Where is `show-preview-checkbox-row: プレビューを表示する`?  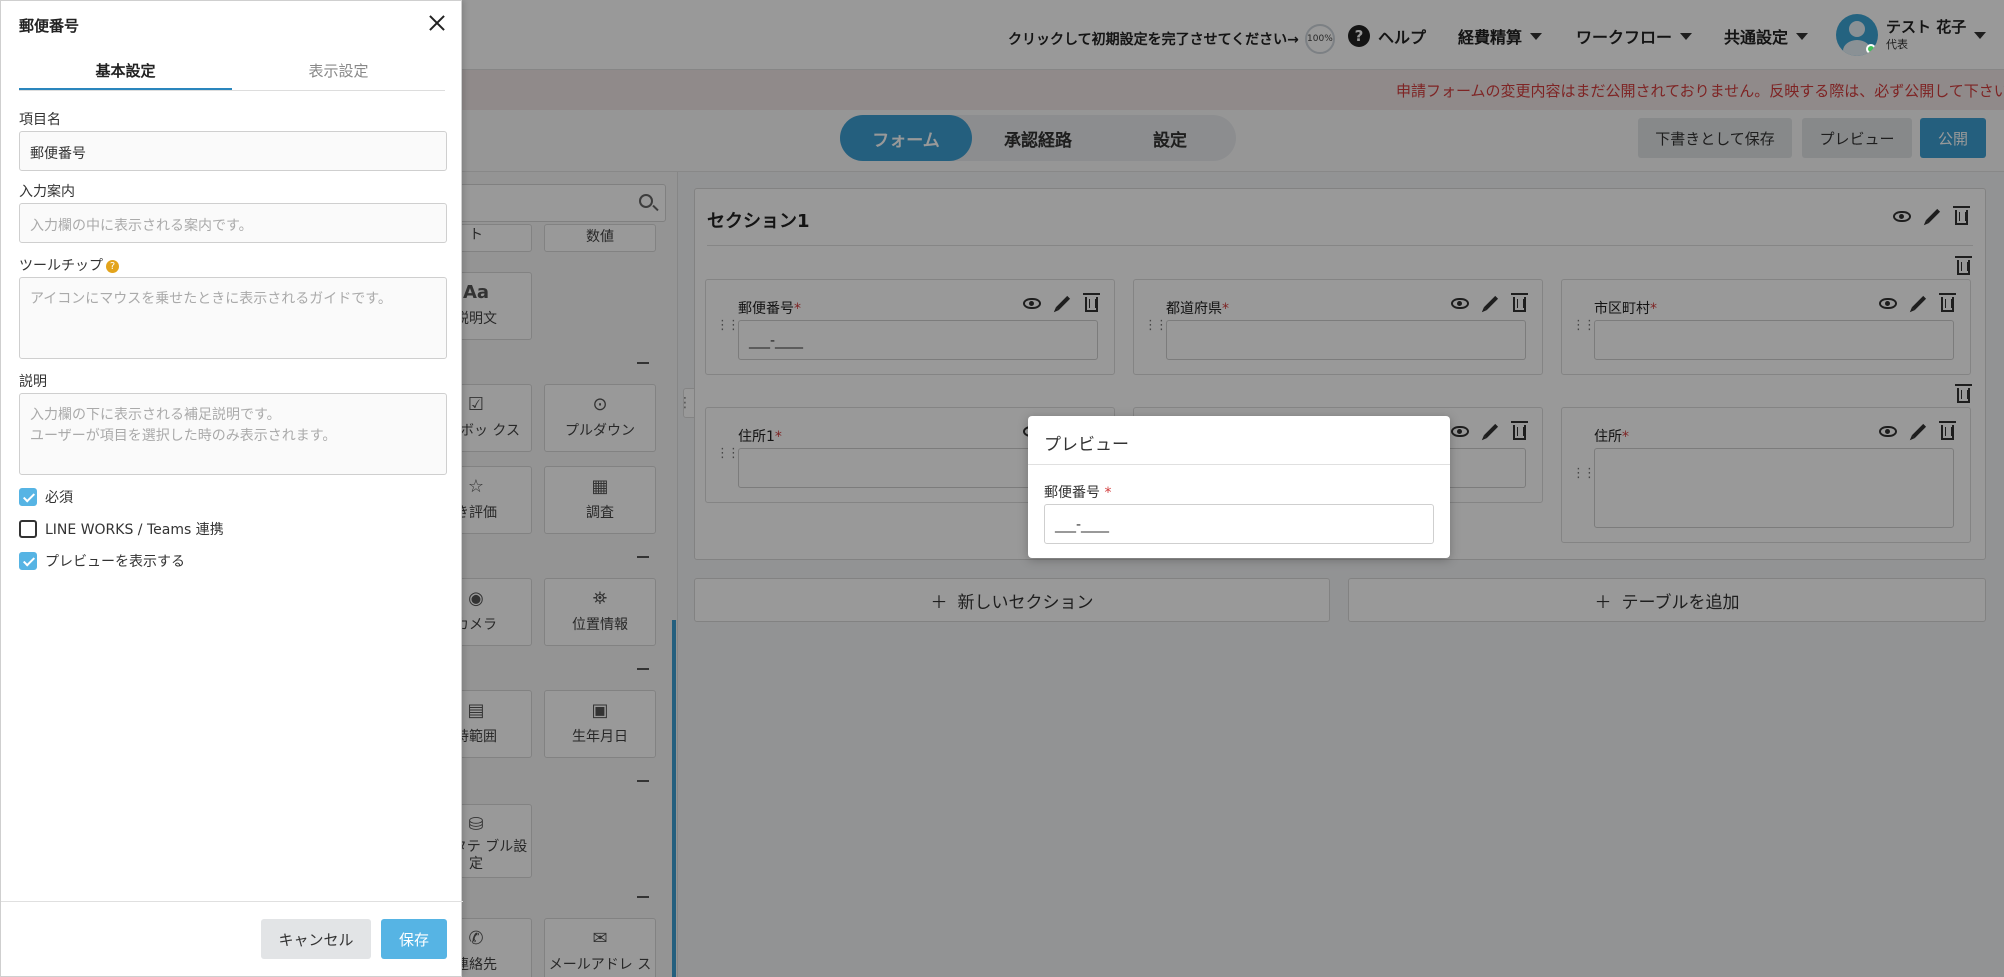 show-preview-checkbox-row: プレビューを表示する is located at coordinates (102, 561).